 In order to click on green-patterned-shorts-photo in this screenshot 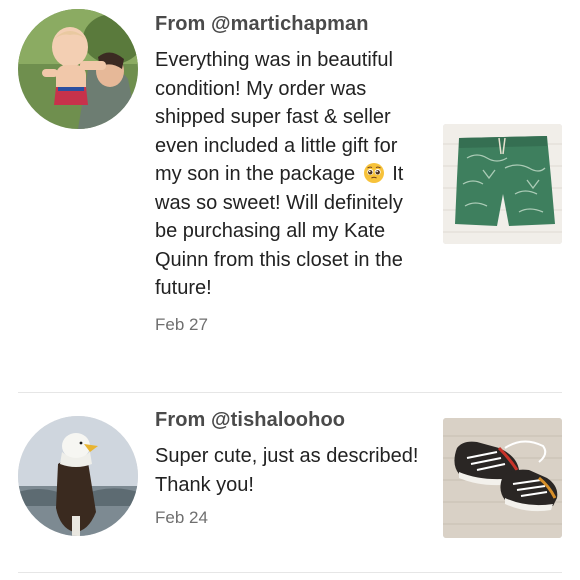, I will do `click(502, 184)`.